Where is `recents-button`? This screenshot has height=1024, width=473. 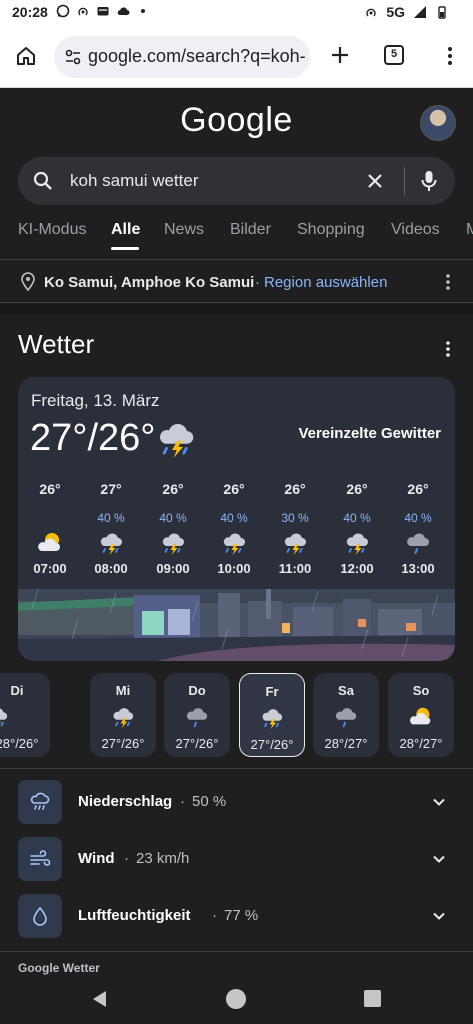
recents-button is located at coordinates (372, 998).